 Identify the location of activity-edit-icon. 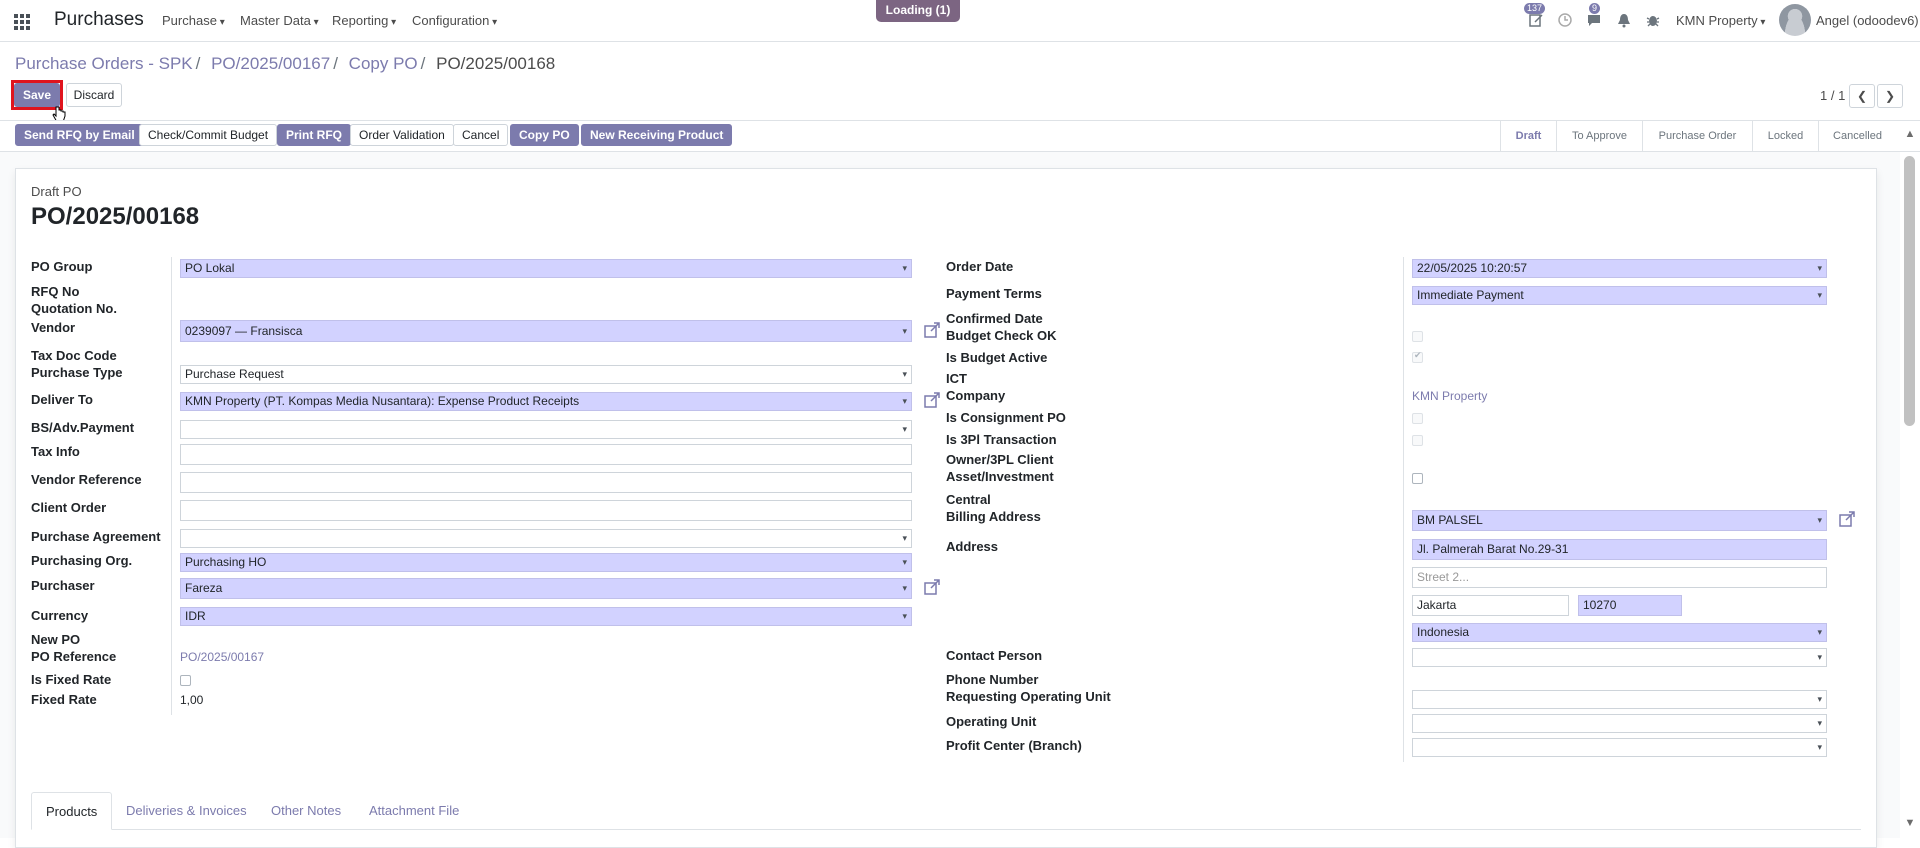
(1536, 21).